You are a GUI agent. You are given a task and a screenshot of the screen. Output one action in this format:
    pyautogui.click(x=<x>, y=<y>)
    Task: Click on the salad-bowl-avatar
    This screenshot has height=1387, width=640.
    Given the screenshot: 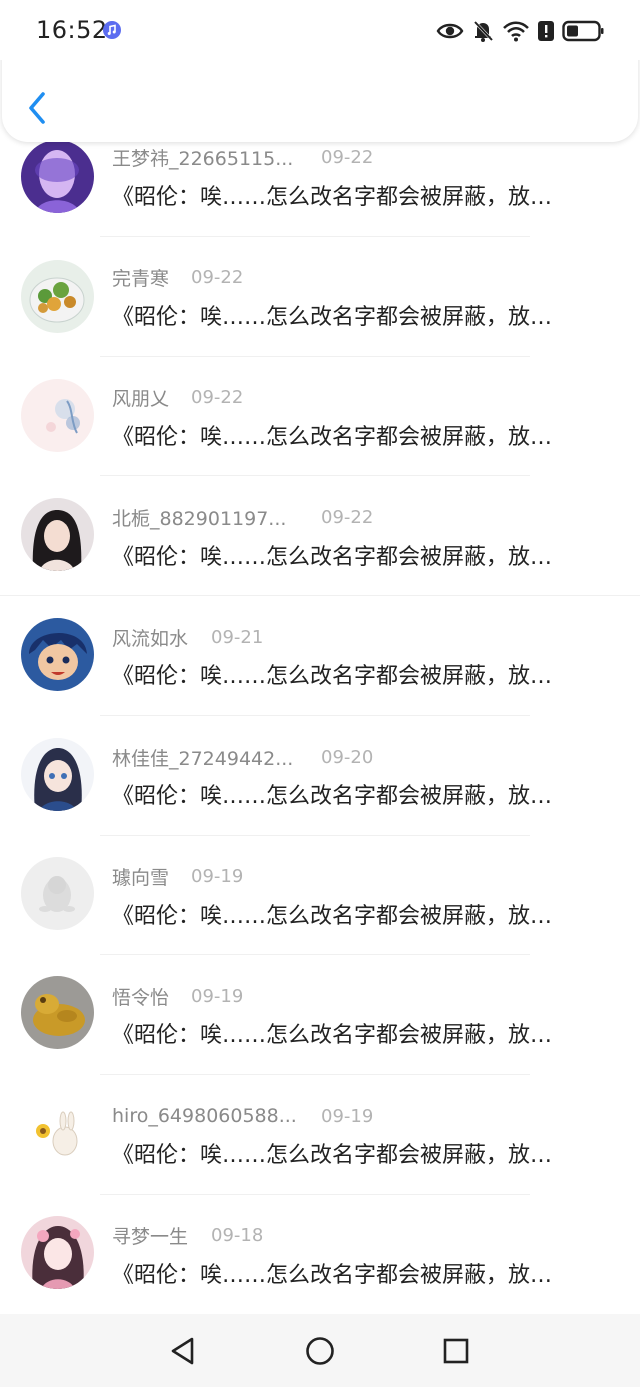 What is the action you would take?
    pyautogui.click(x=57, y=296)
    